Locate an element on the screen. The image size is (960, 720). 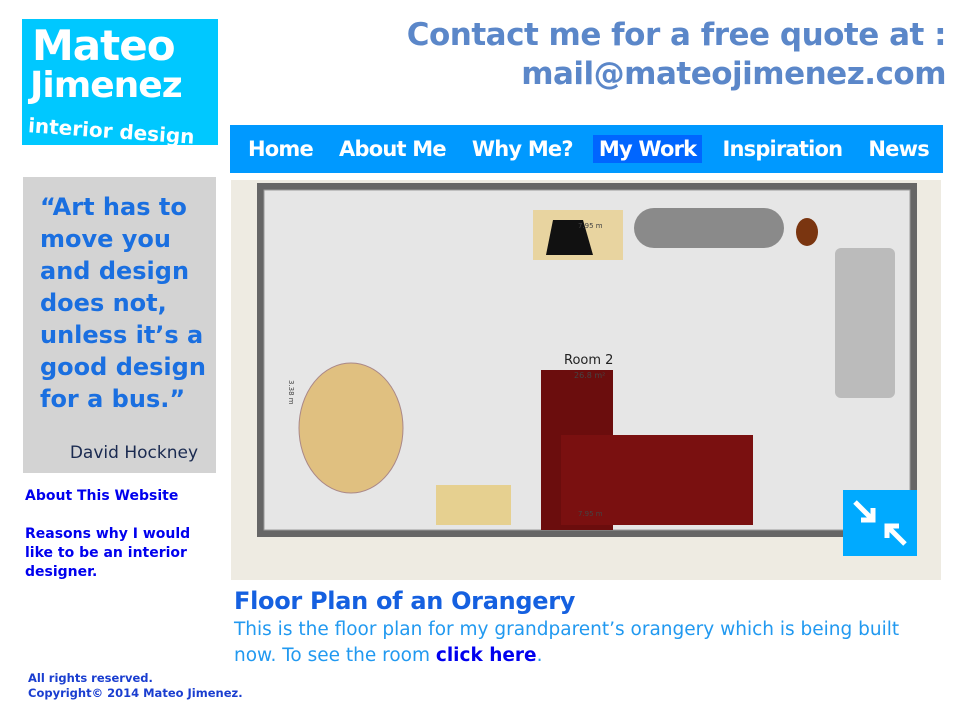
nav-home: Home is located at coordinates (280, 149).